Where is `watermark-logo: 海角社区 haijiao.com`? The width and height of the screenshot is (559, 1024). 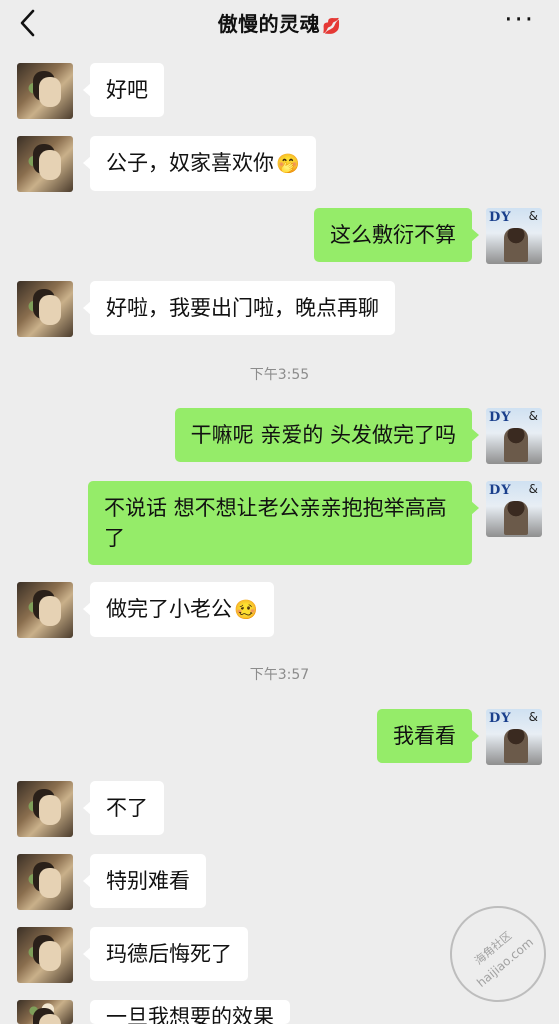
watermark-logo: 海角社区 haijiao.com is located at coordinates (494, 954).